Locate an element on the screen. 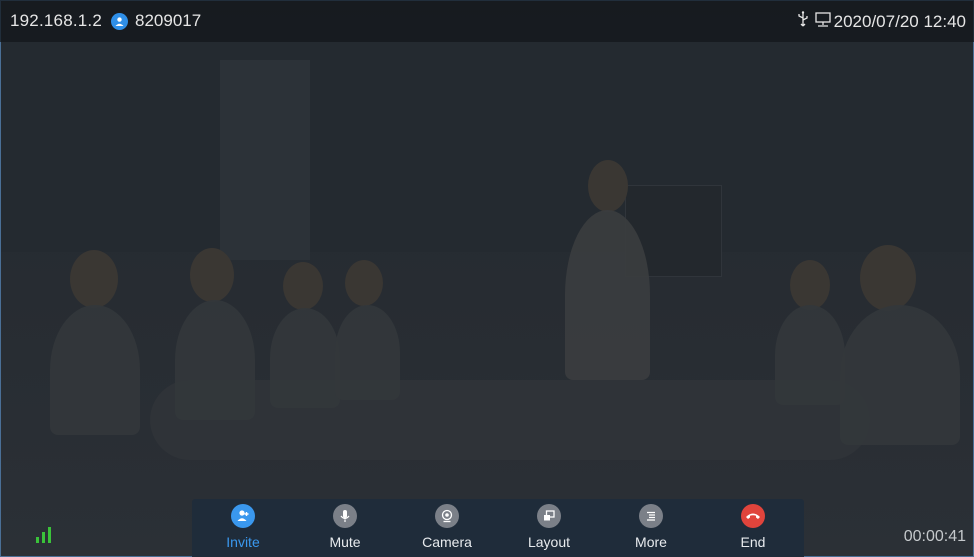  date-time: 2020/07/20 12:40 is located at coordinates (899, 21).